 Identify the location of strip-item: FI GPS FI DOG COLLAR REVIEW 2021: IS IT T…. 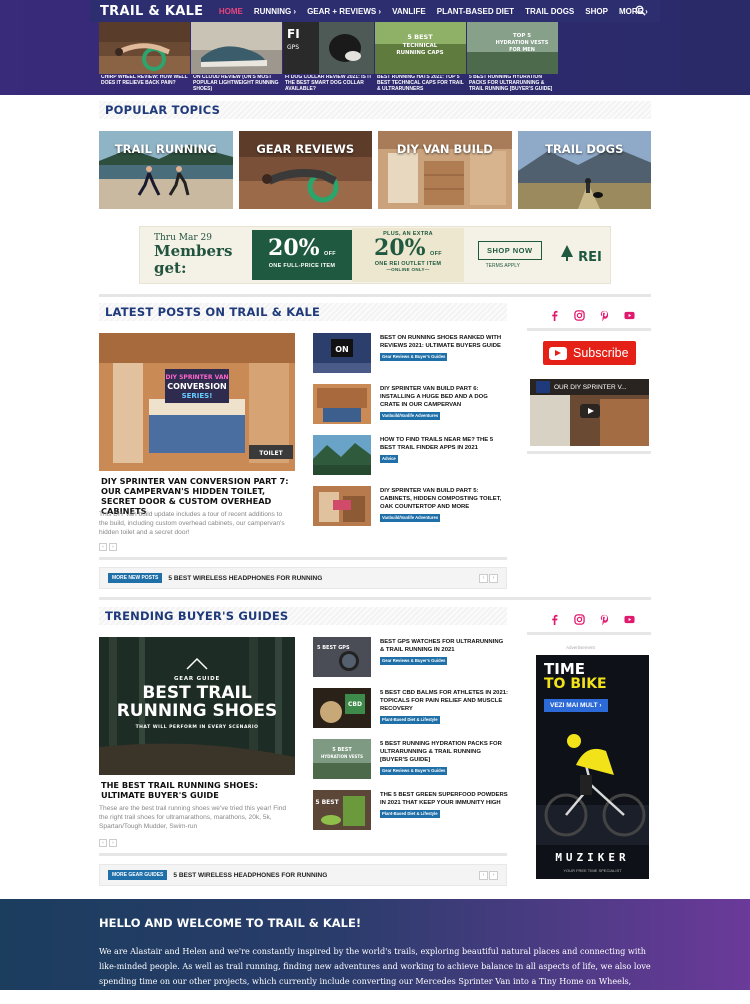
(328, 57).